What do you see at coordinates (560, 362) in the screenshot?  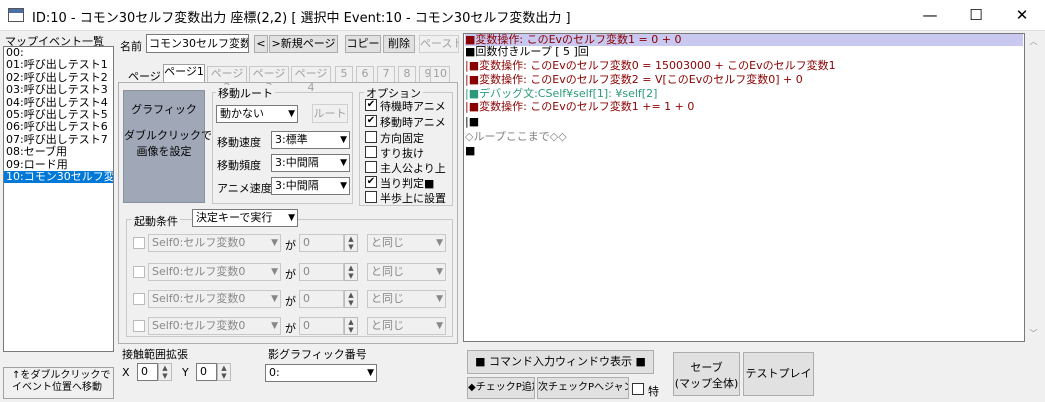 I see `command-input-window-button: ■ コマンド入力ウィンドウ表示 ■` at bounding box center [560, 362].